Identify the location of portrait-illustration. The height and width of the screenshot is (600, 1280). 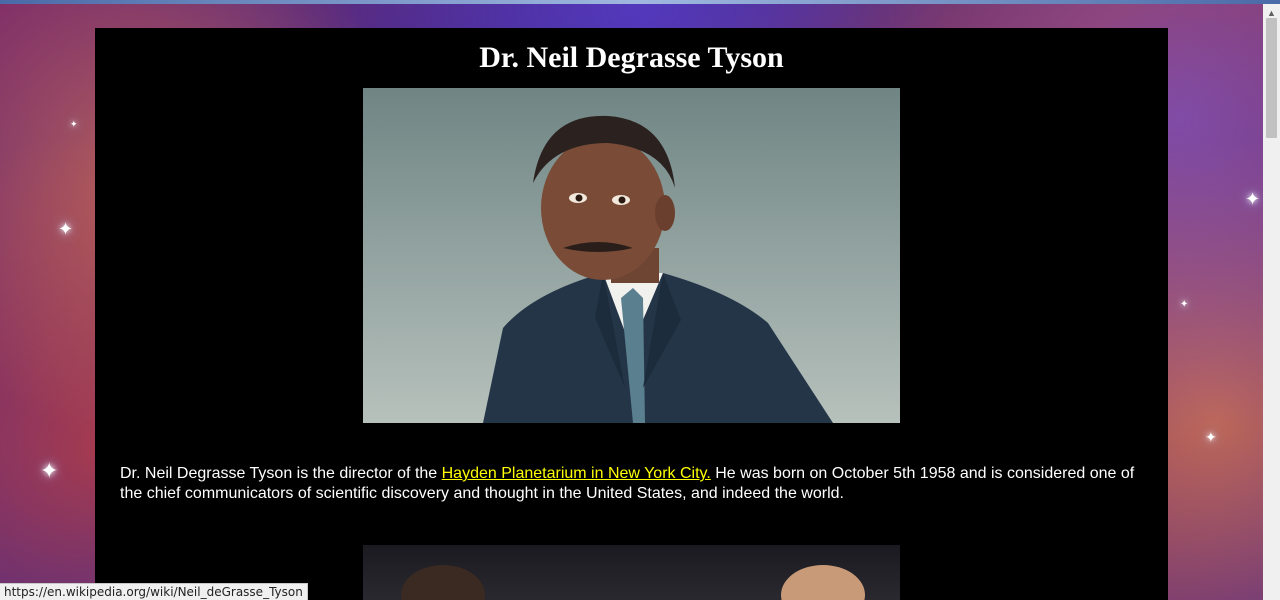
(658, 269).